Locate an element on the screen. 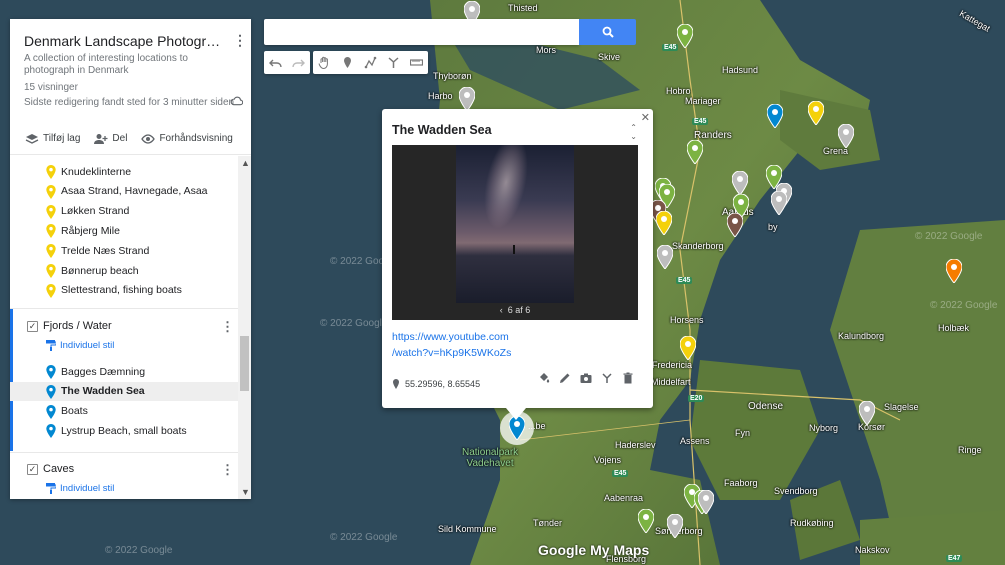 This screenshot has height=565, width=1005. map-label: Aabenraa is located at coordinates (624, 498).